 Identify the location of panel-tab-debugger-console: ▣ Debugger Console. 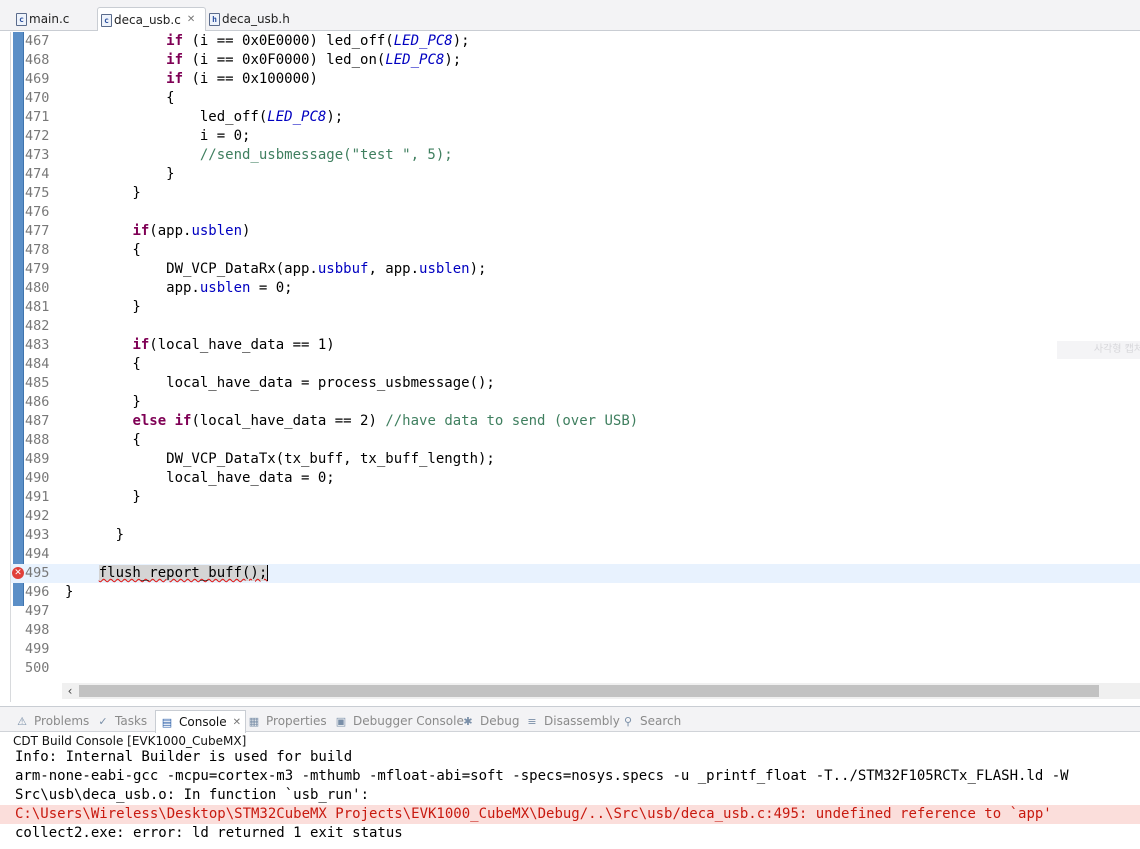
(399, 721).